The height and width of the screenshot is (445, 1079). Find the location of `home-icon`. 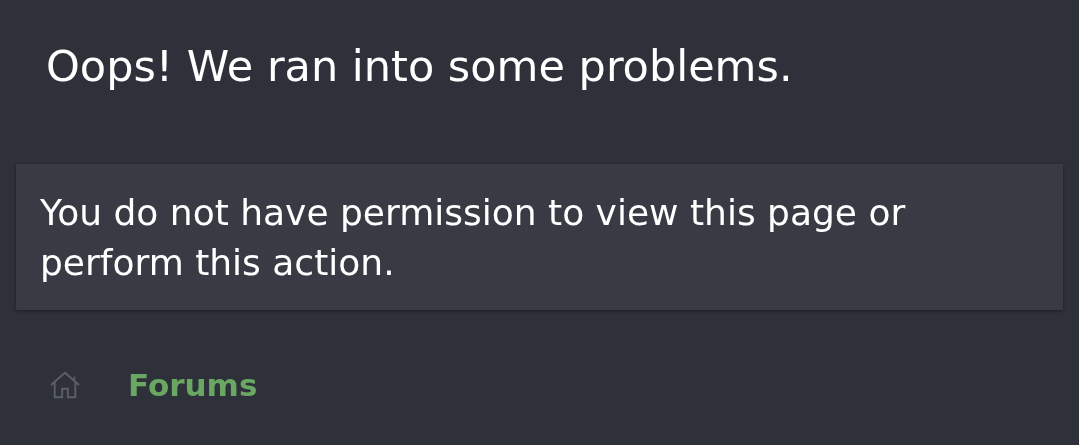

home-icon is located at coordinates (65, 385).